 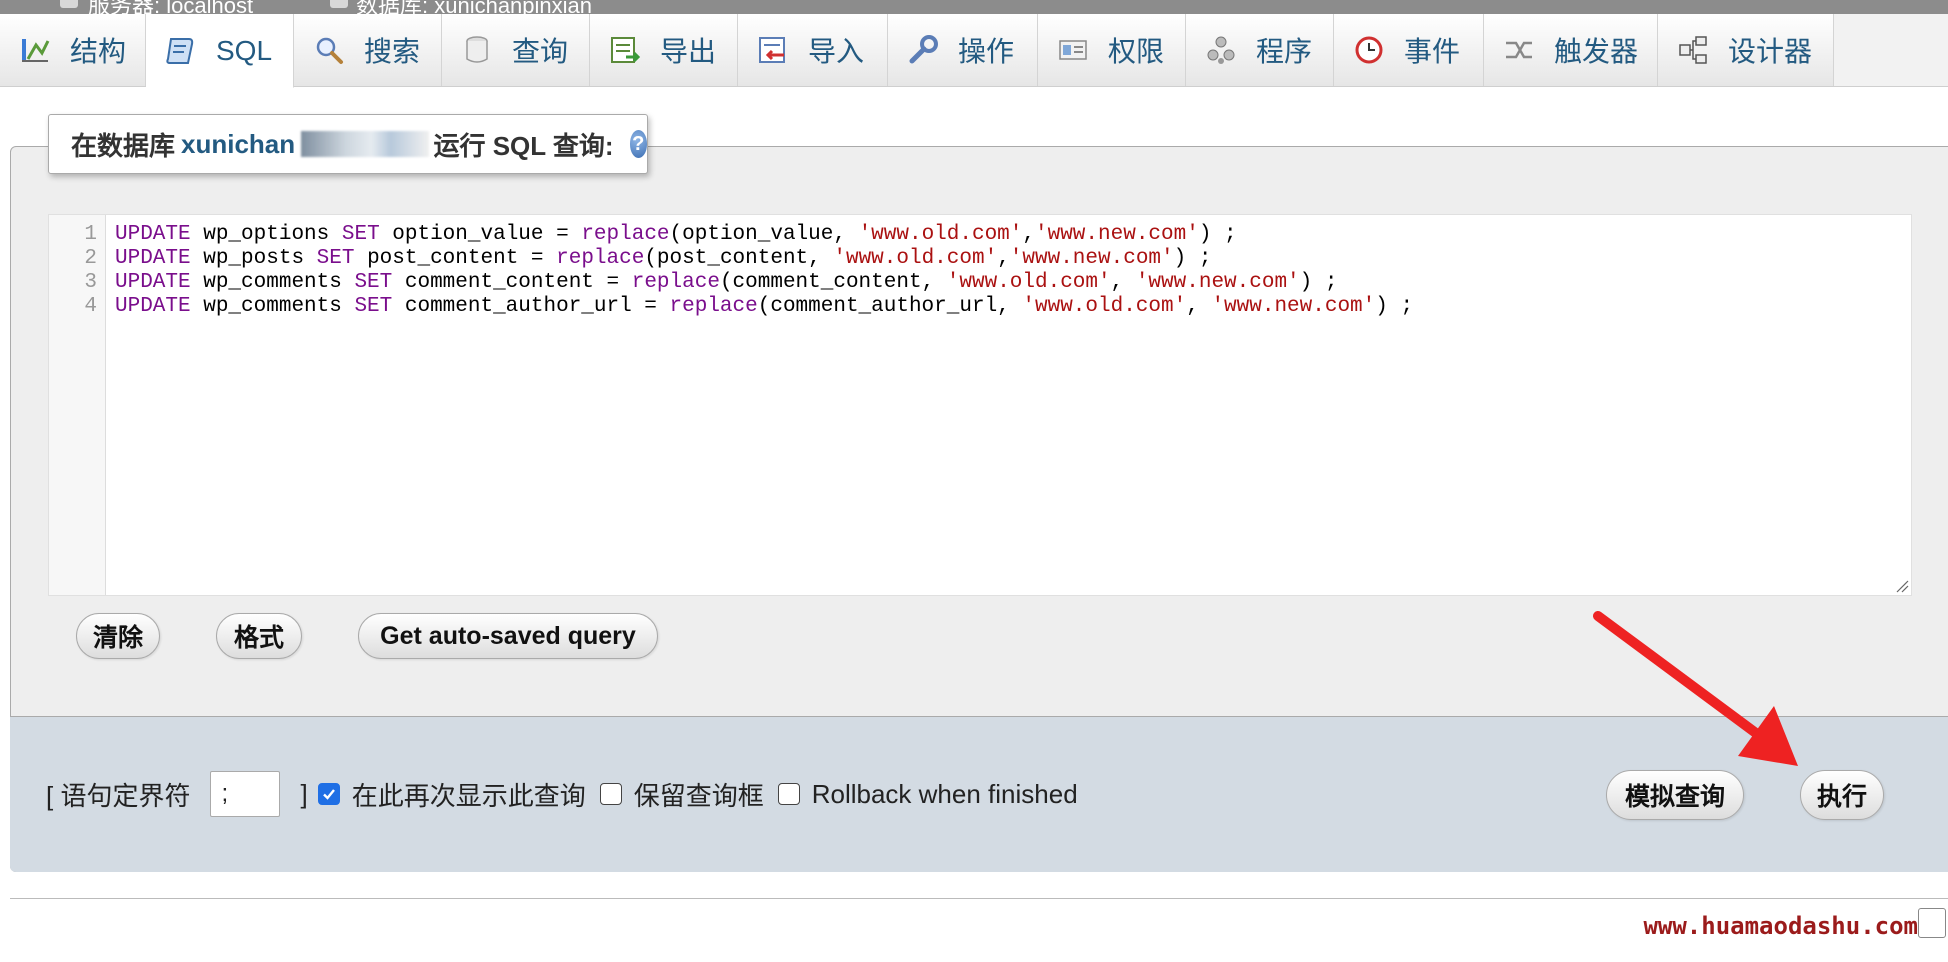 I want to click on legend-prefix: 在数据库, so click(x=123, y=145).